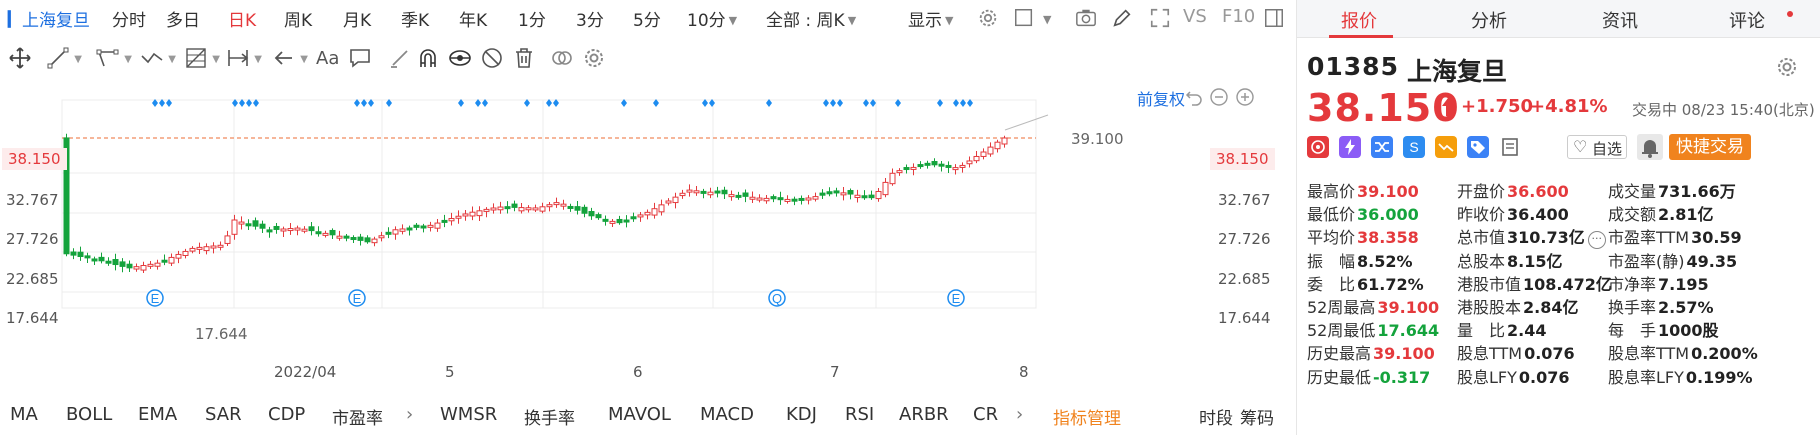 Image resolution: width=1820 pixels, height=435 pixels. I want to click on indicator-sar: SAR, so click(223, 414).